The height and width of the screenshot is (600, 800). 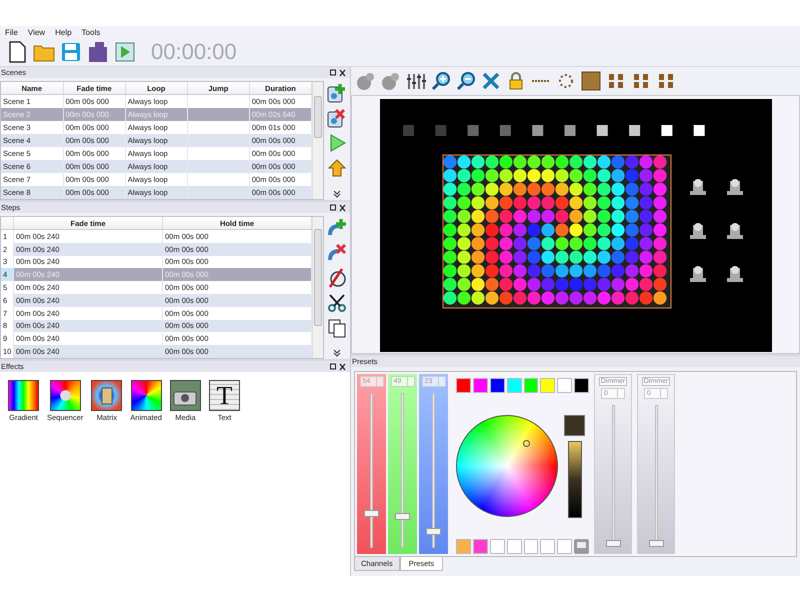 What do you see at coordinates (11, 32) in the screenshot?
I see `menu-item: File` at bounding box center [11, 32].